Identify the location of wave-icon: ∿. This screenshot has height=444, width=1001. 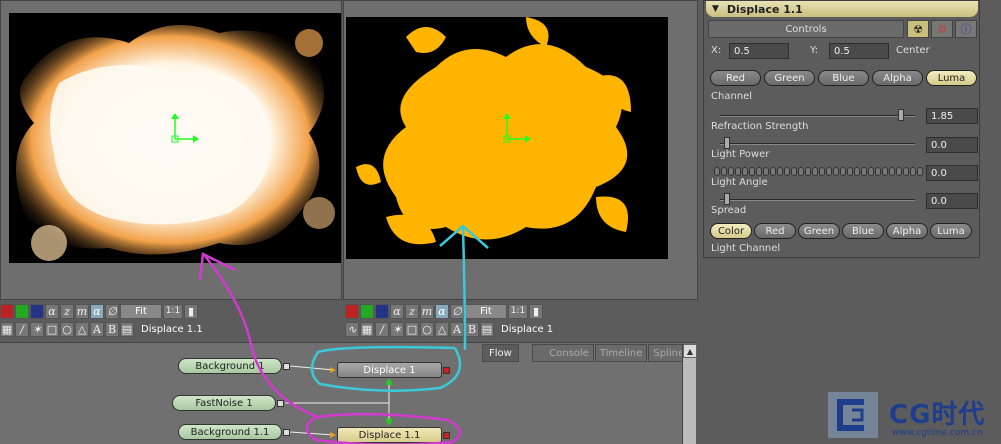
(352, 329).